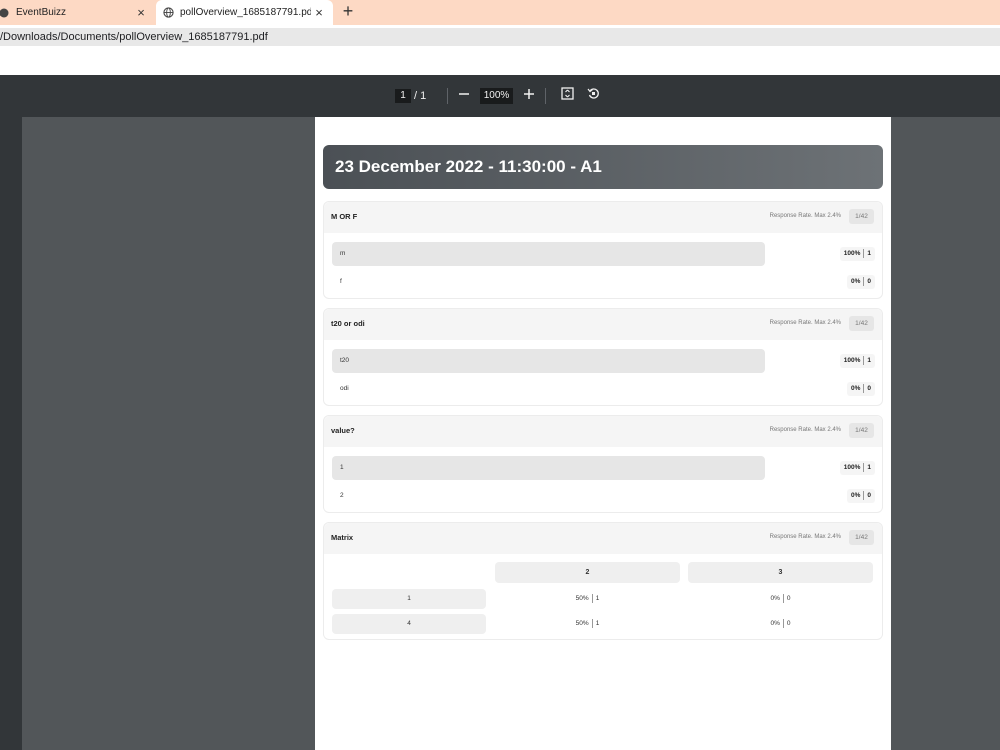 Image resolution: width=1000 pixels, height=750 pixels. Describe the element at coordinates (603, 167) in the screenshot. I see `document-title: 23 December 2022 - 11:30:00 - A1` at that location.